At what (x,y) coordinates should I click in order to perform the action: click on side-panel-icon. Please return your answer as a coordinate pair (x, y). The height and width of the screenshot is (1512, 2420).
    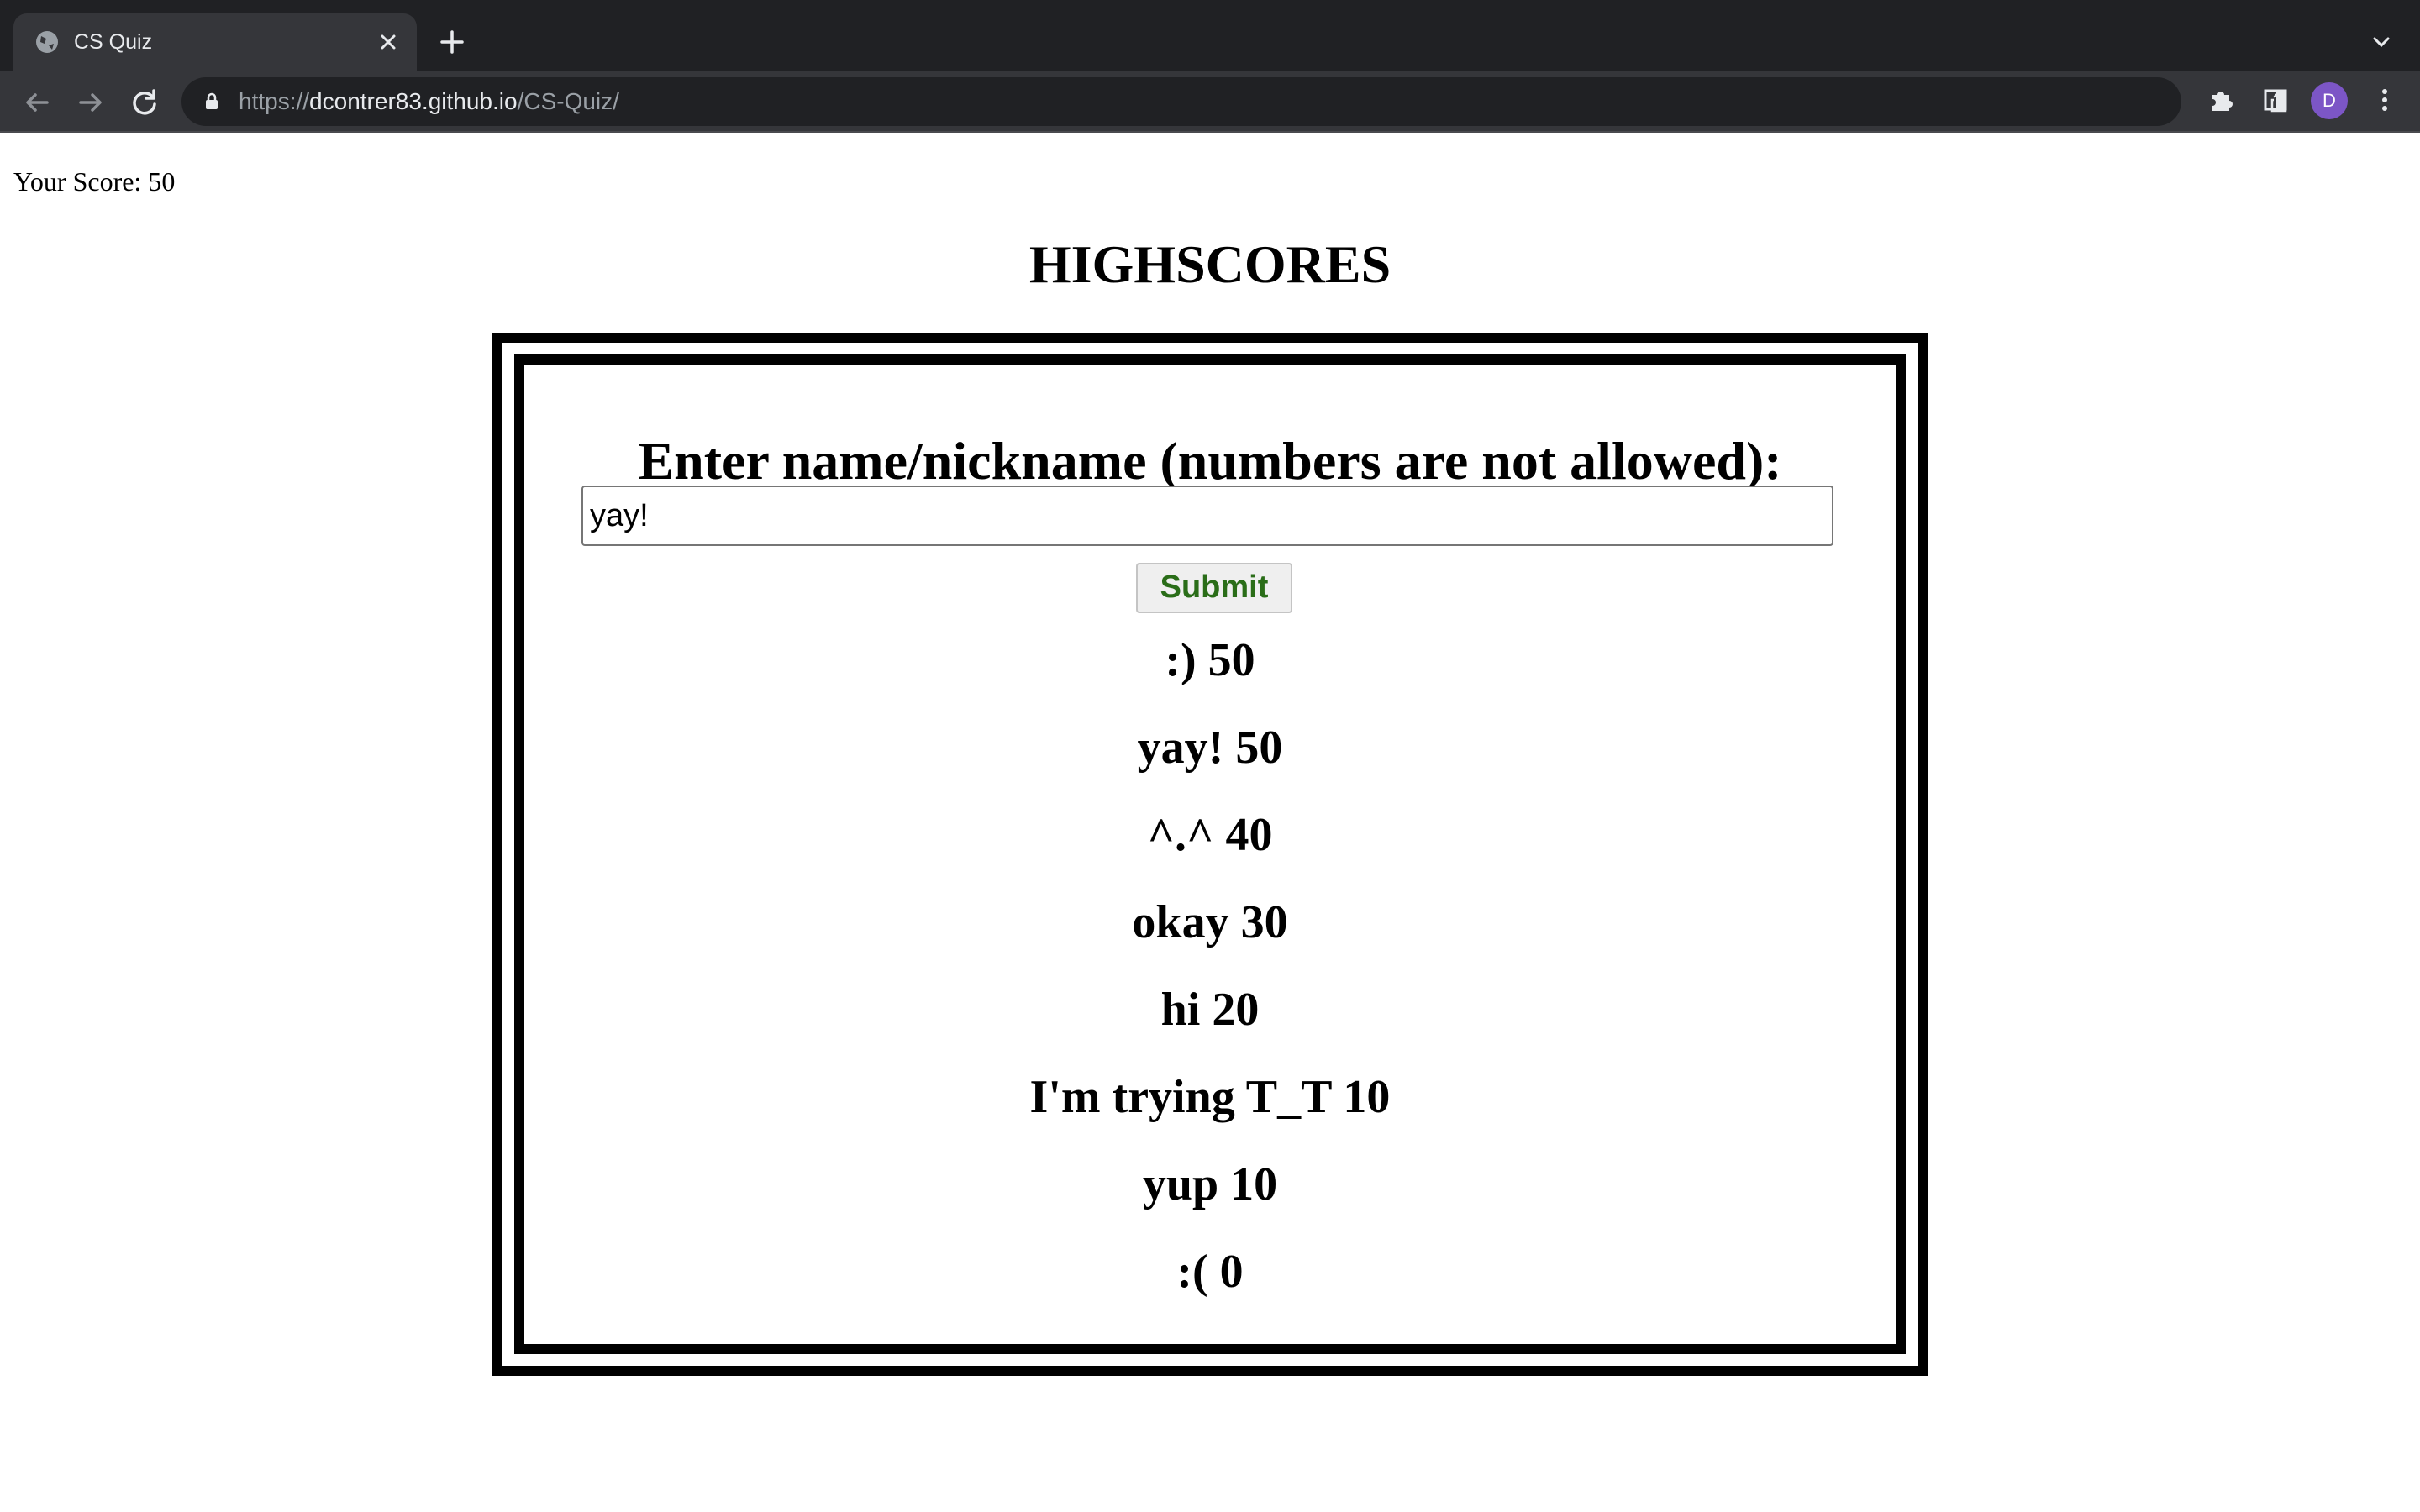
    Looking at the image, I should click on (2275, 100).